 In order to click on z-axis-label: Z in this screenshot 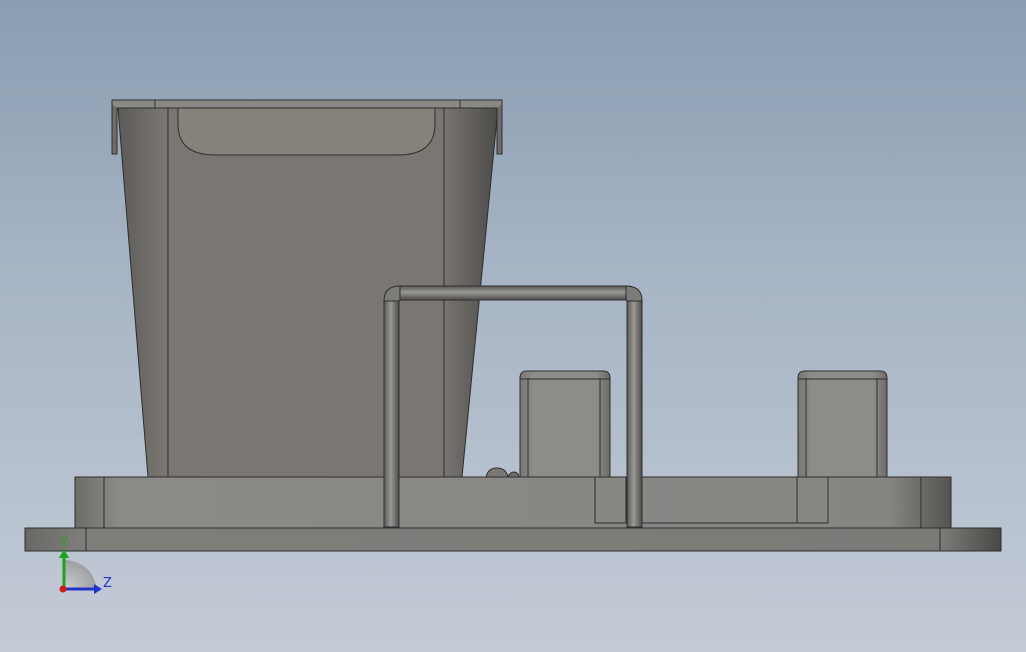, I will do `click(107, 583)`.